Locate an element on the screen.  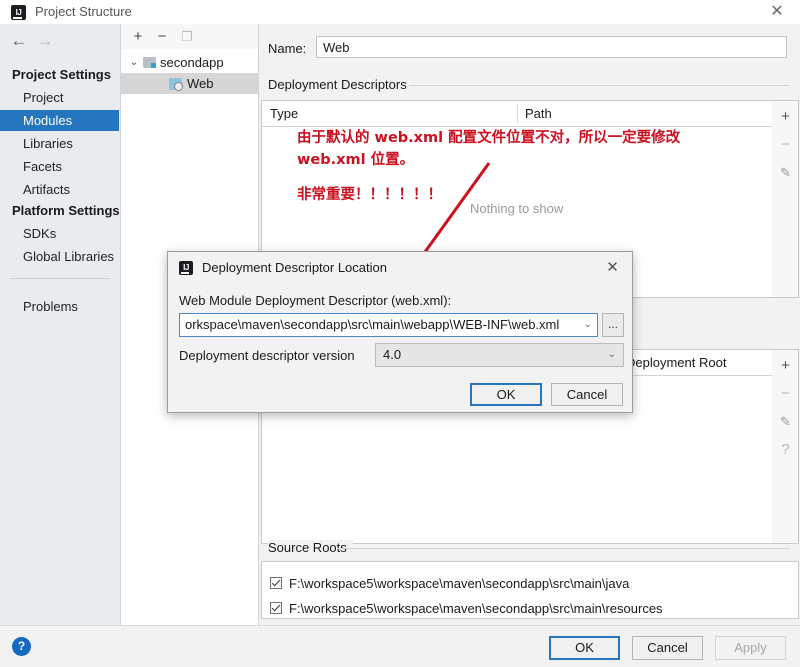
sidebar-item-libraries: Libraries is located at coordinates (59, 143).